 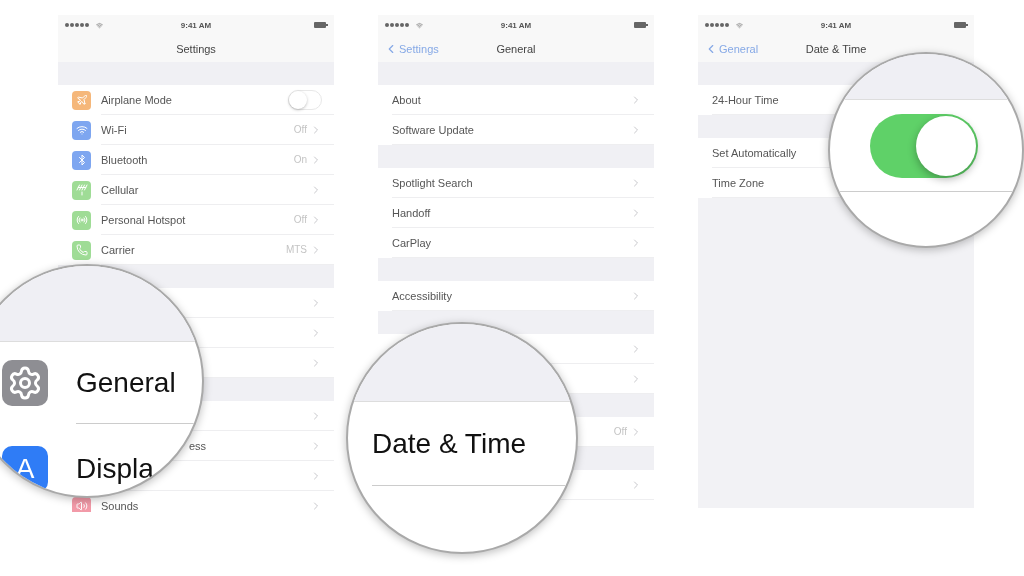 What do you see at coordinates (143, 219) in the screenshot?
I see `row-label: Personal Hotspot` at bounding box center [143, 219].